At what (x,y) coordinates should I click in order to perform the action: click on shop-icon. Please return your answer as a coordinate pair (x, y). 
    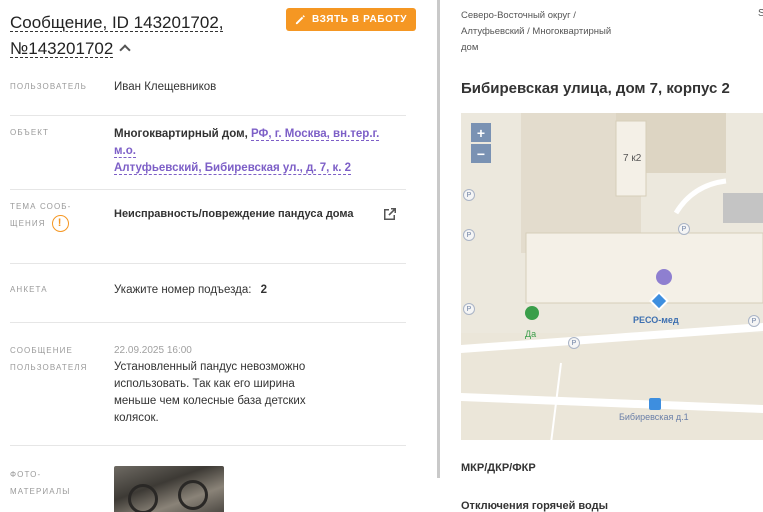
    Looking at the image, I should click on (532, 313).